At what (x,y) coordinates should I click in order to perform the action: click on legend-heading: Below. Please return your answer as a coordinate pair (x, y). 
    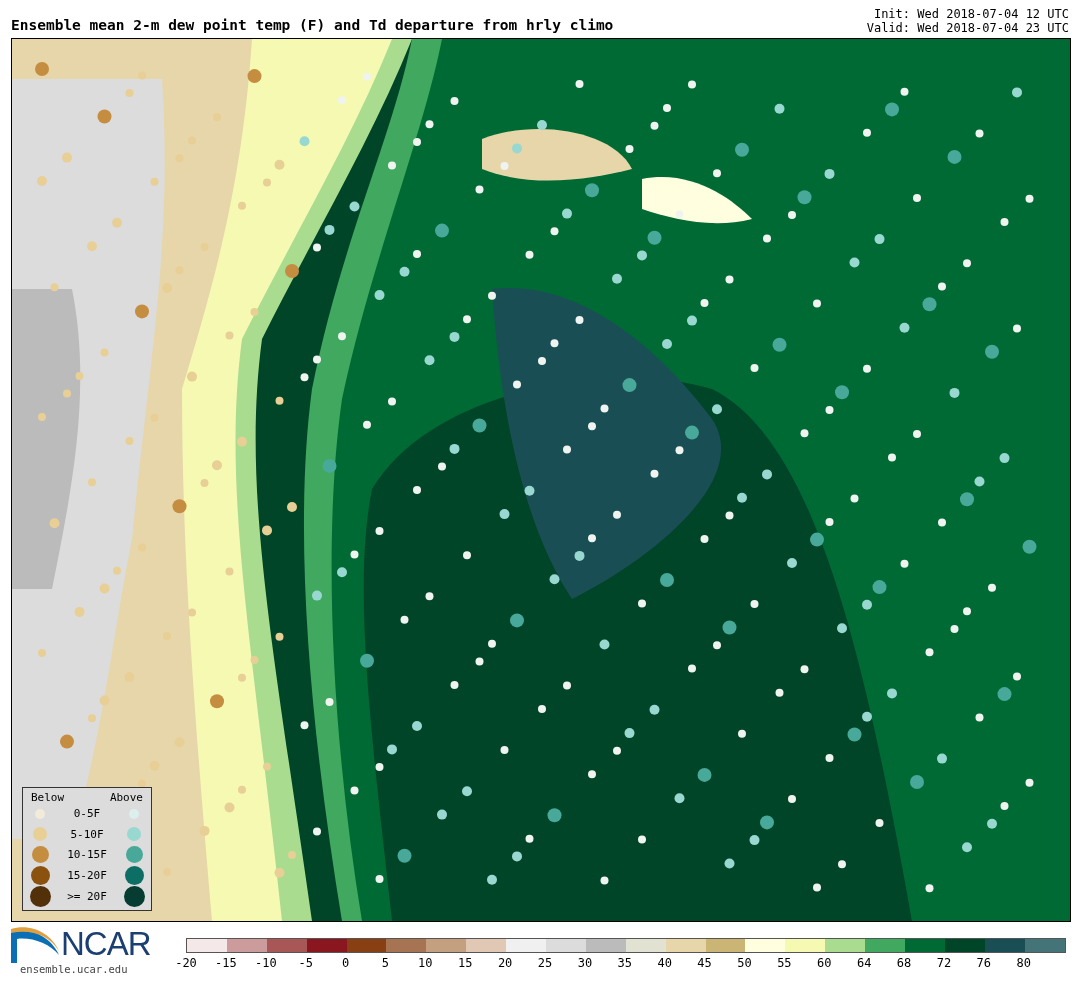
    Looking at the image, I should click on (48, 797).